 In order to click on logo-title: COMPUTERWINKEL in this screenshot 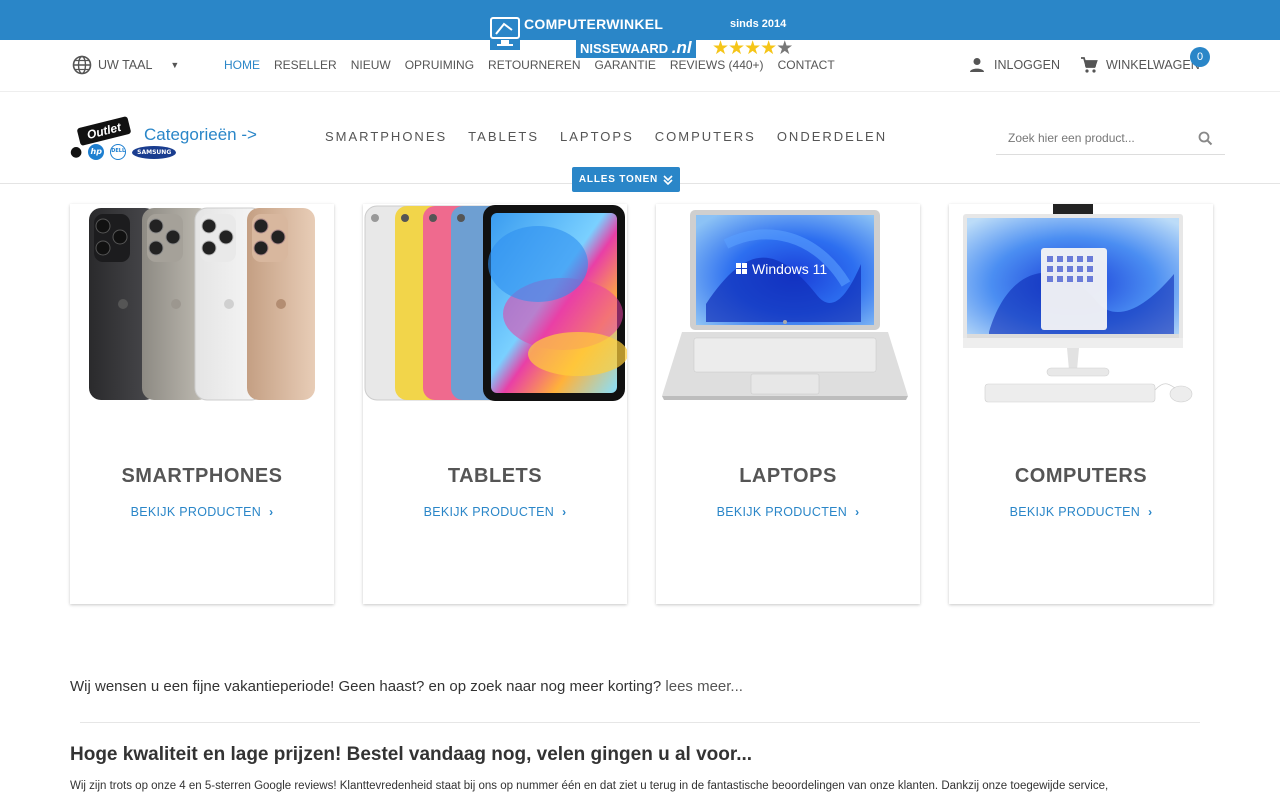, I will do `click(594, 24)`.